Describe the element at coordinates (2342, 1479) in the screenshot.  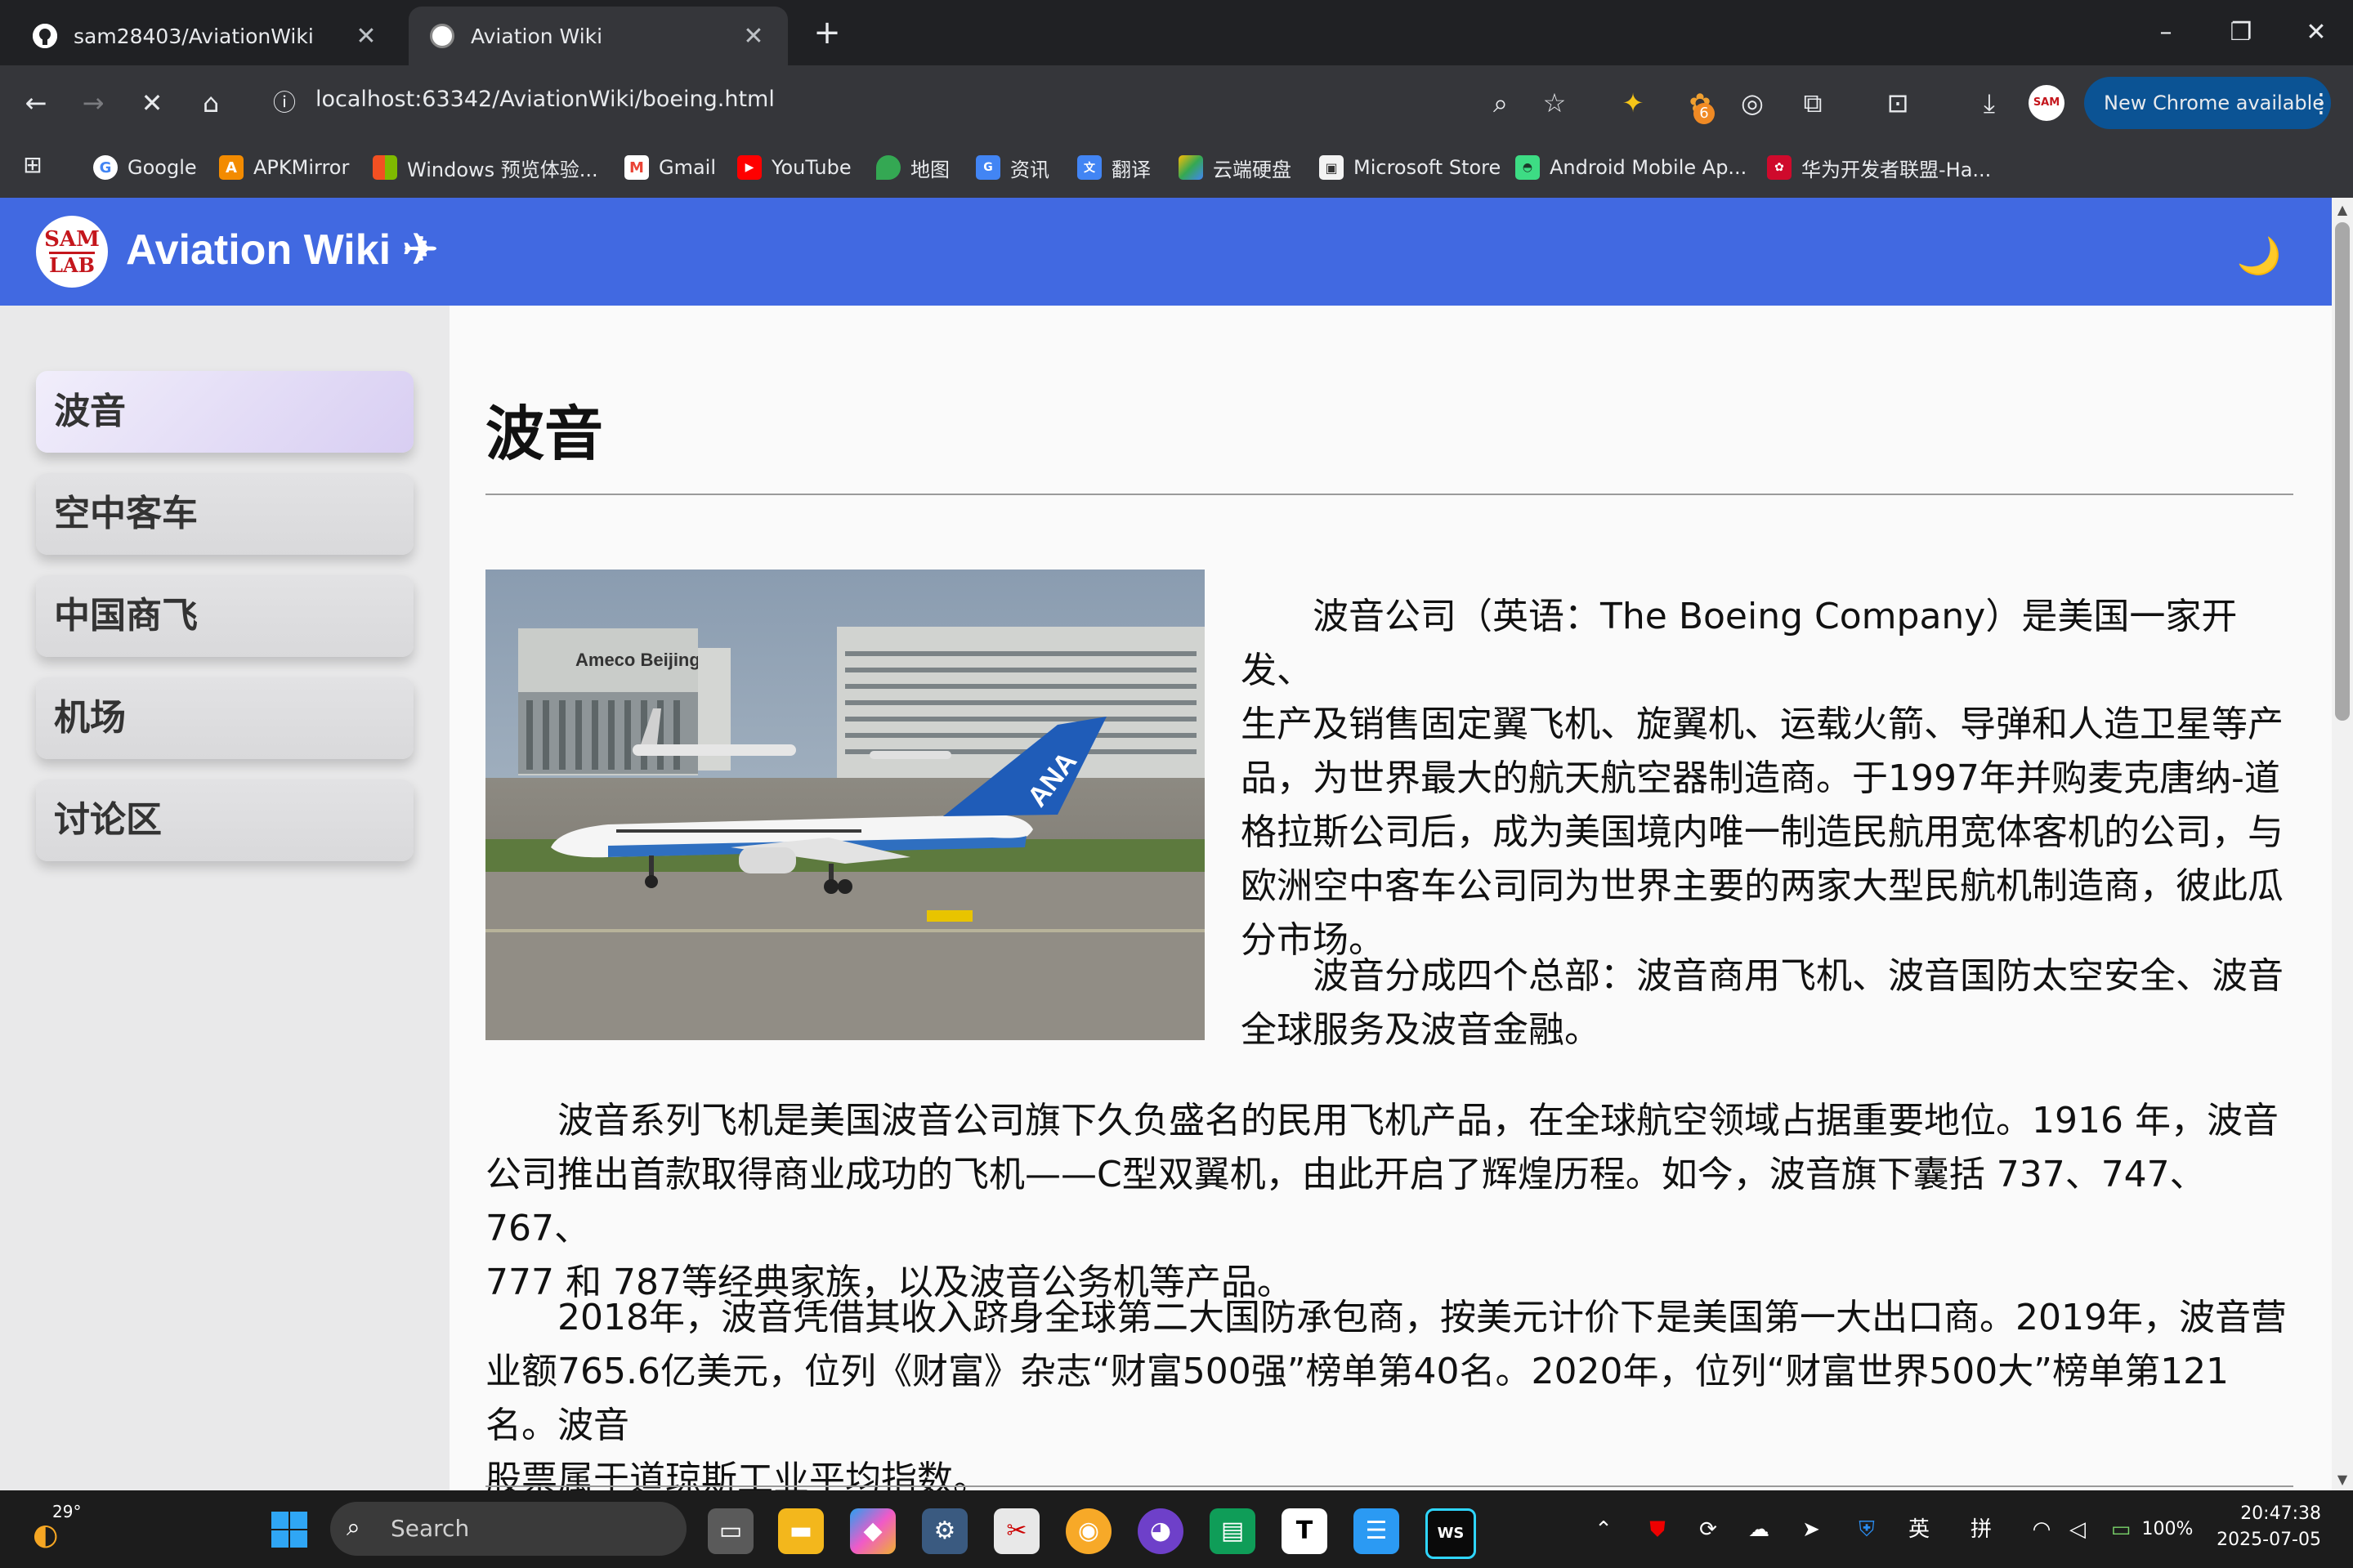
I see `scroll-down-arrow-icon: ▼` at that location.